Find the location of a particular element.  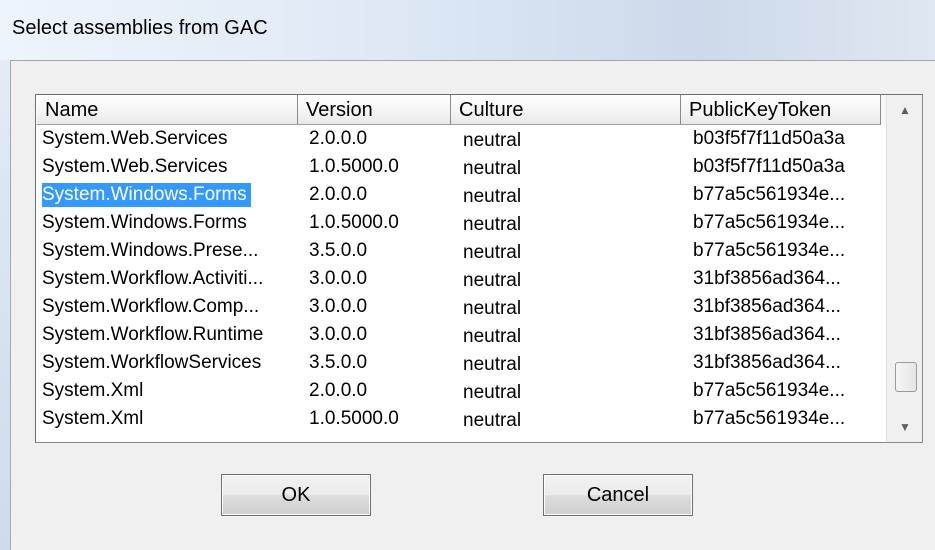

column-header-name: Name is located at coordinates (167, 110).